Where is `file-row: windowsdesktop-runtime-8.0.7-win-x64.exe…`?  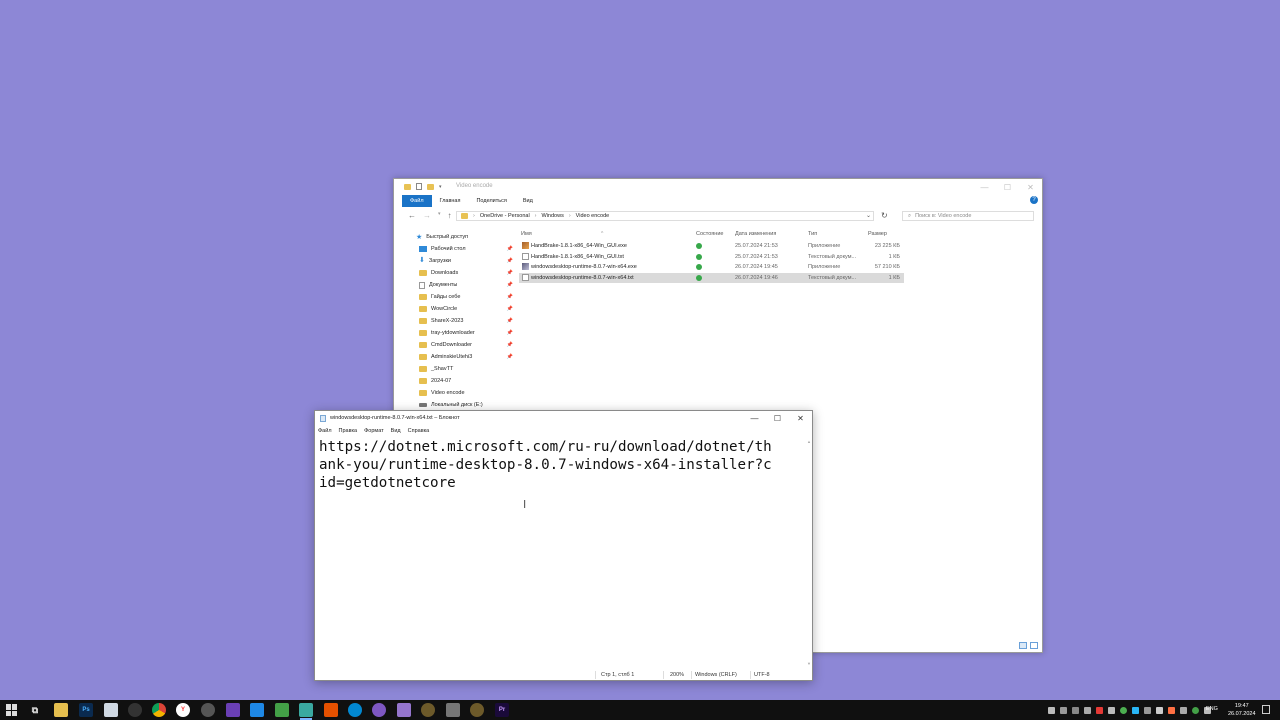 file-row: windowsdesktop-runtime-8.0.7-win-x64.exe… is located at coordinates (711, 267).